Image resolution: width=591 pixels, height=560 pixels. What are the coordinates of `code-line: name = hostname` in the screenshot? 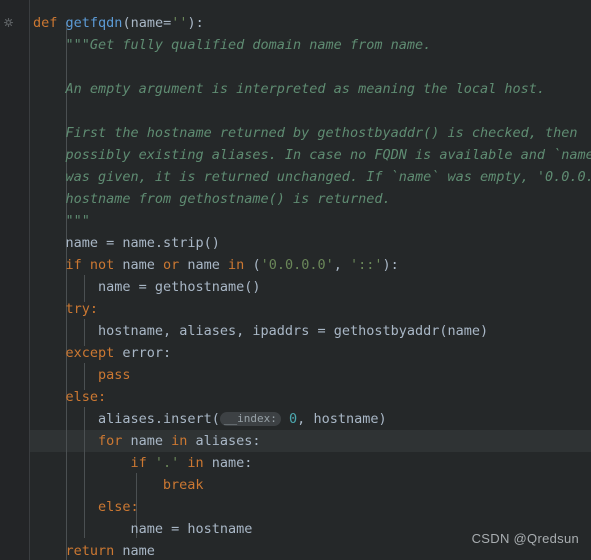 It's located at (191, 529).